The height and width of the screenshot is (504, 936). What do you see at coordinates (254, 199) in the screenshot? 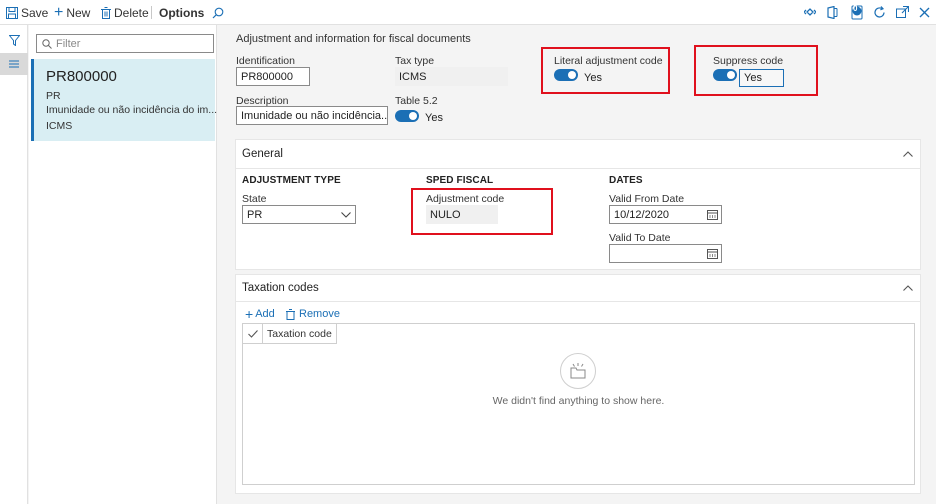
I see `state-label: State` at bounding box center [254, 199].